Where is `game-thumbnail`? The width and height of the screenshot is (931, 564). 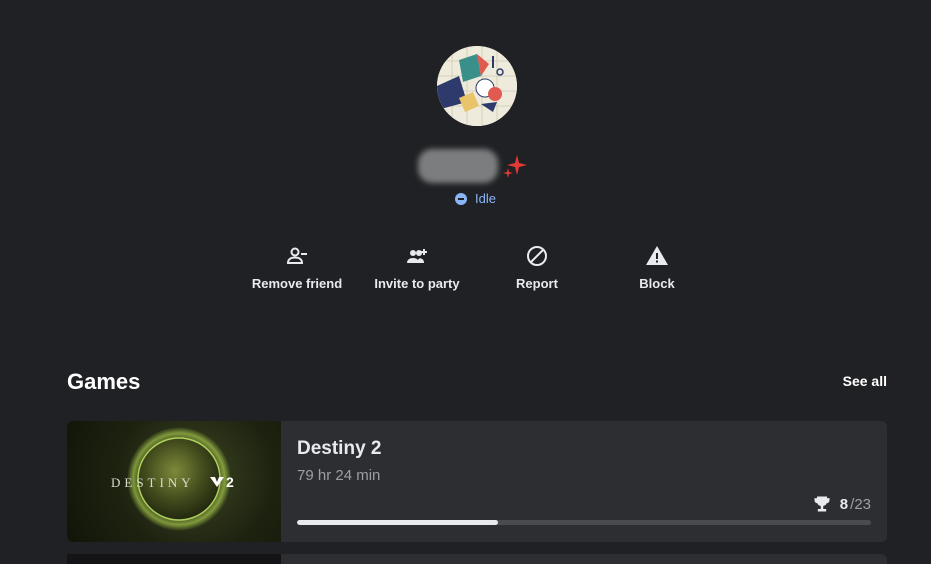
game-thumbnail is located at coordinates (174, 559).